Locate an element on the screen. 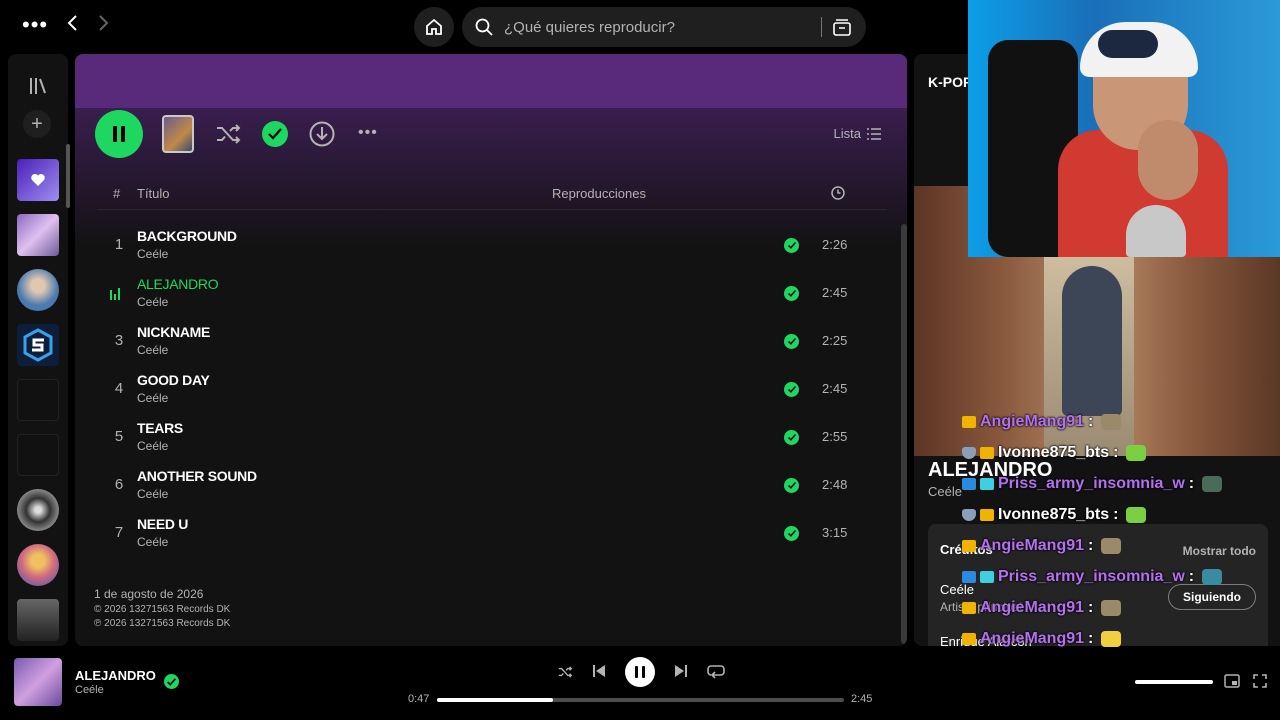 The width and height of the screenshot is (1280, 720). chat-message: AngieMang91: is located at coordinates (1042, 422).